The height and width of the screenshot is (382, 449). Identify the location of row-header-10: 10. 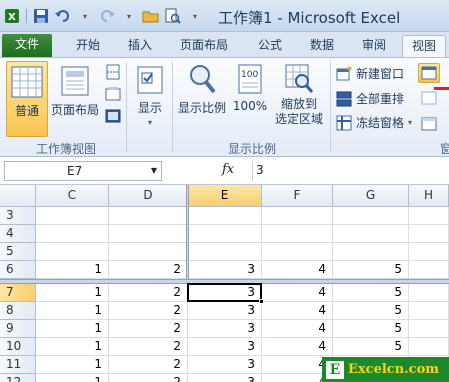
(18, 347).